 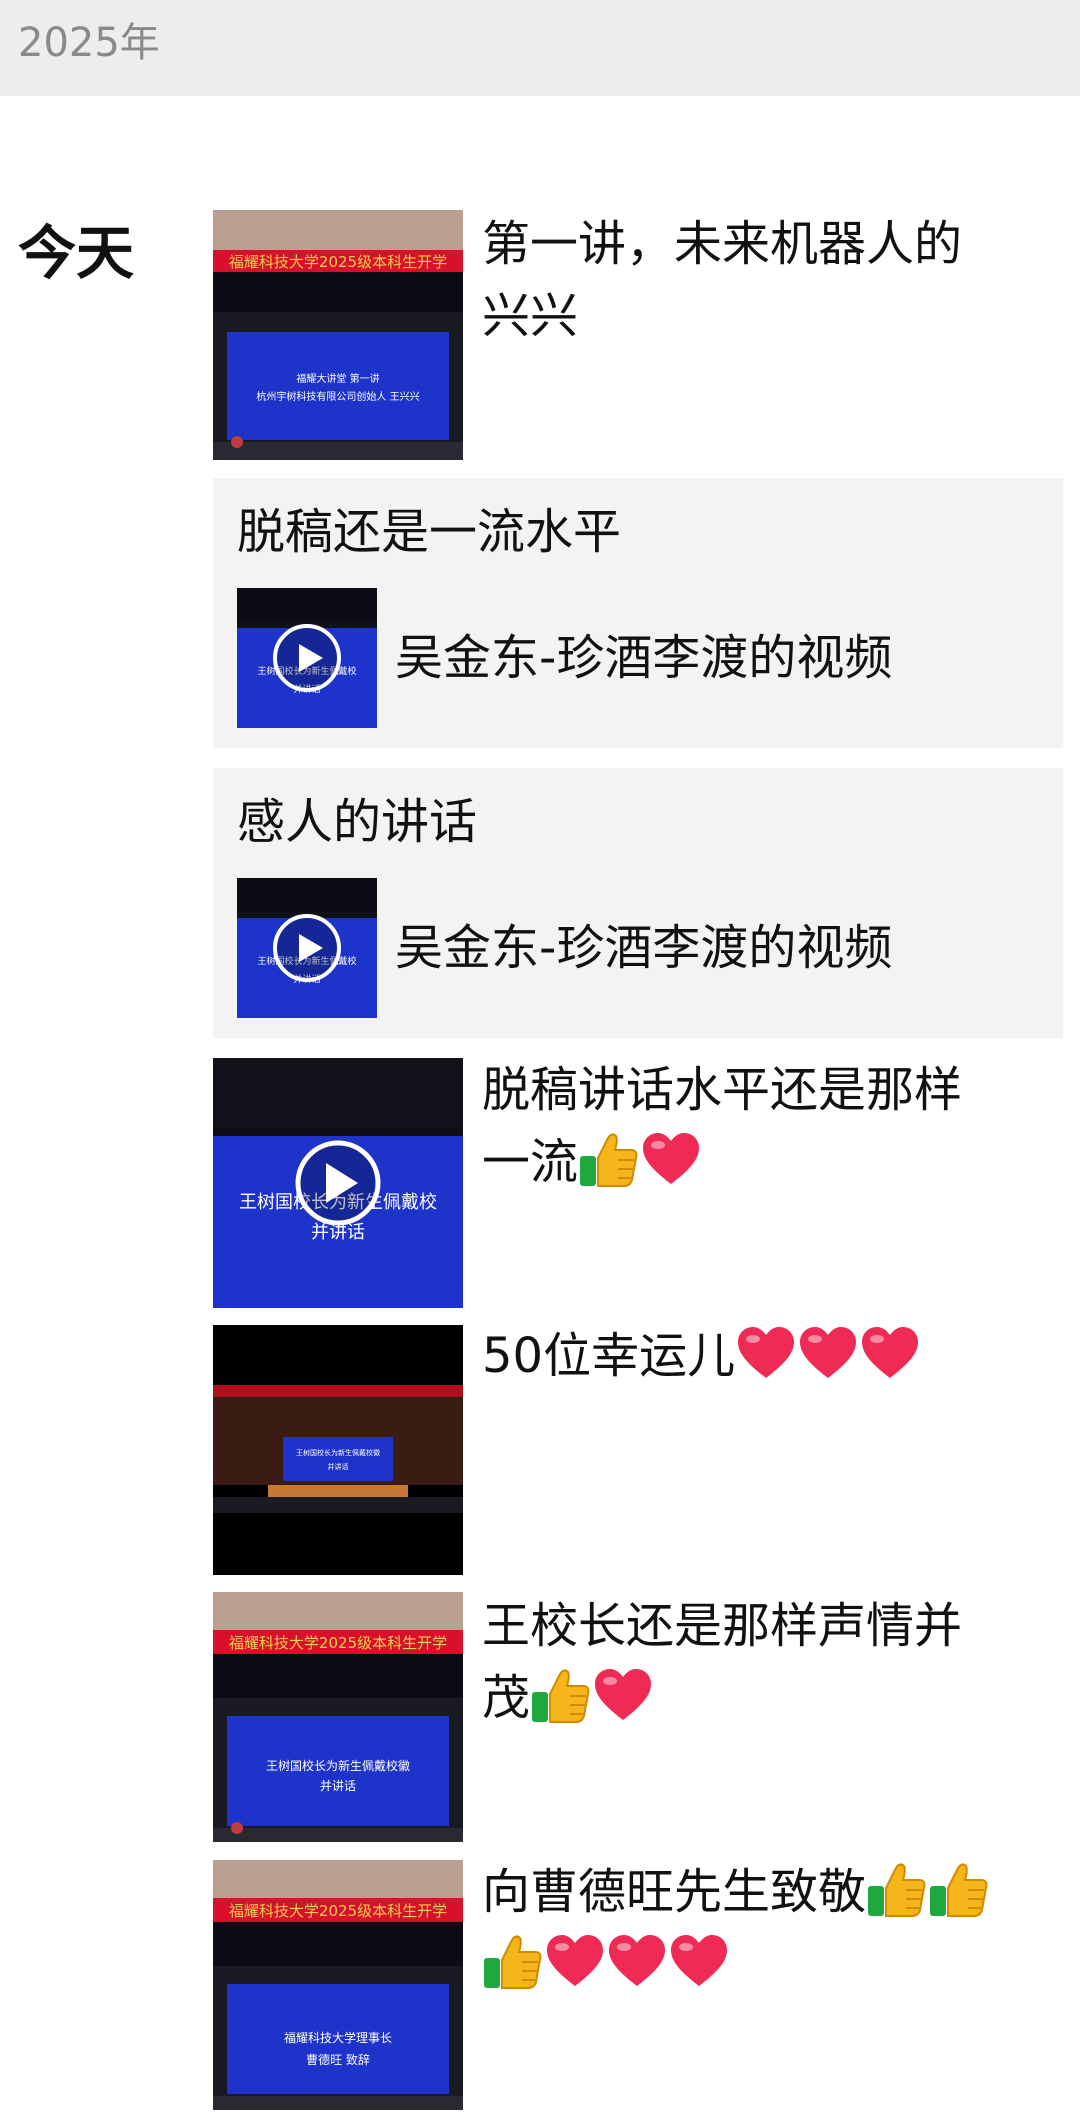 What do you see at coordinates (609, 1356) in the screenshot?
I see `caption-line: 50位幸运儿` at bounding box center [609, 1356].